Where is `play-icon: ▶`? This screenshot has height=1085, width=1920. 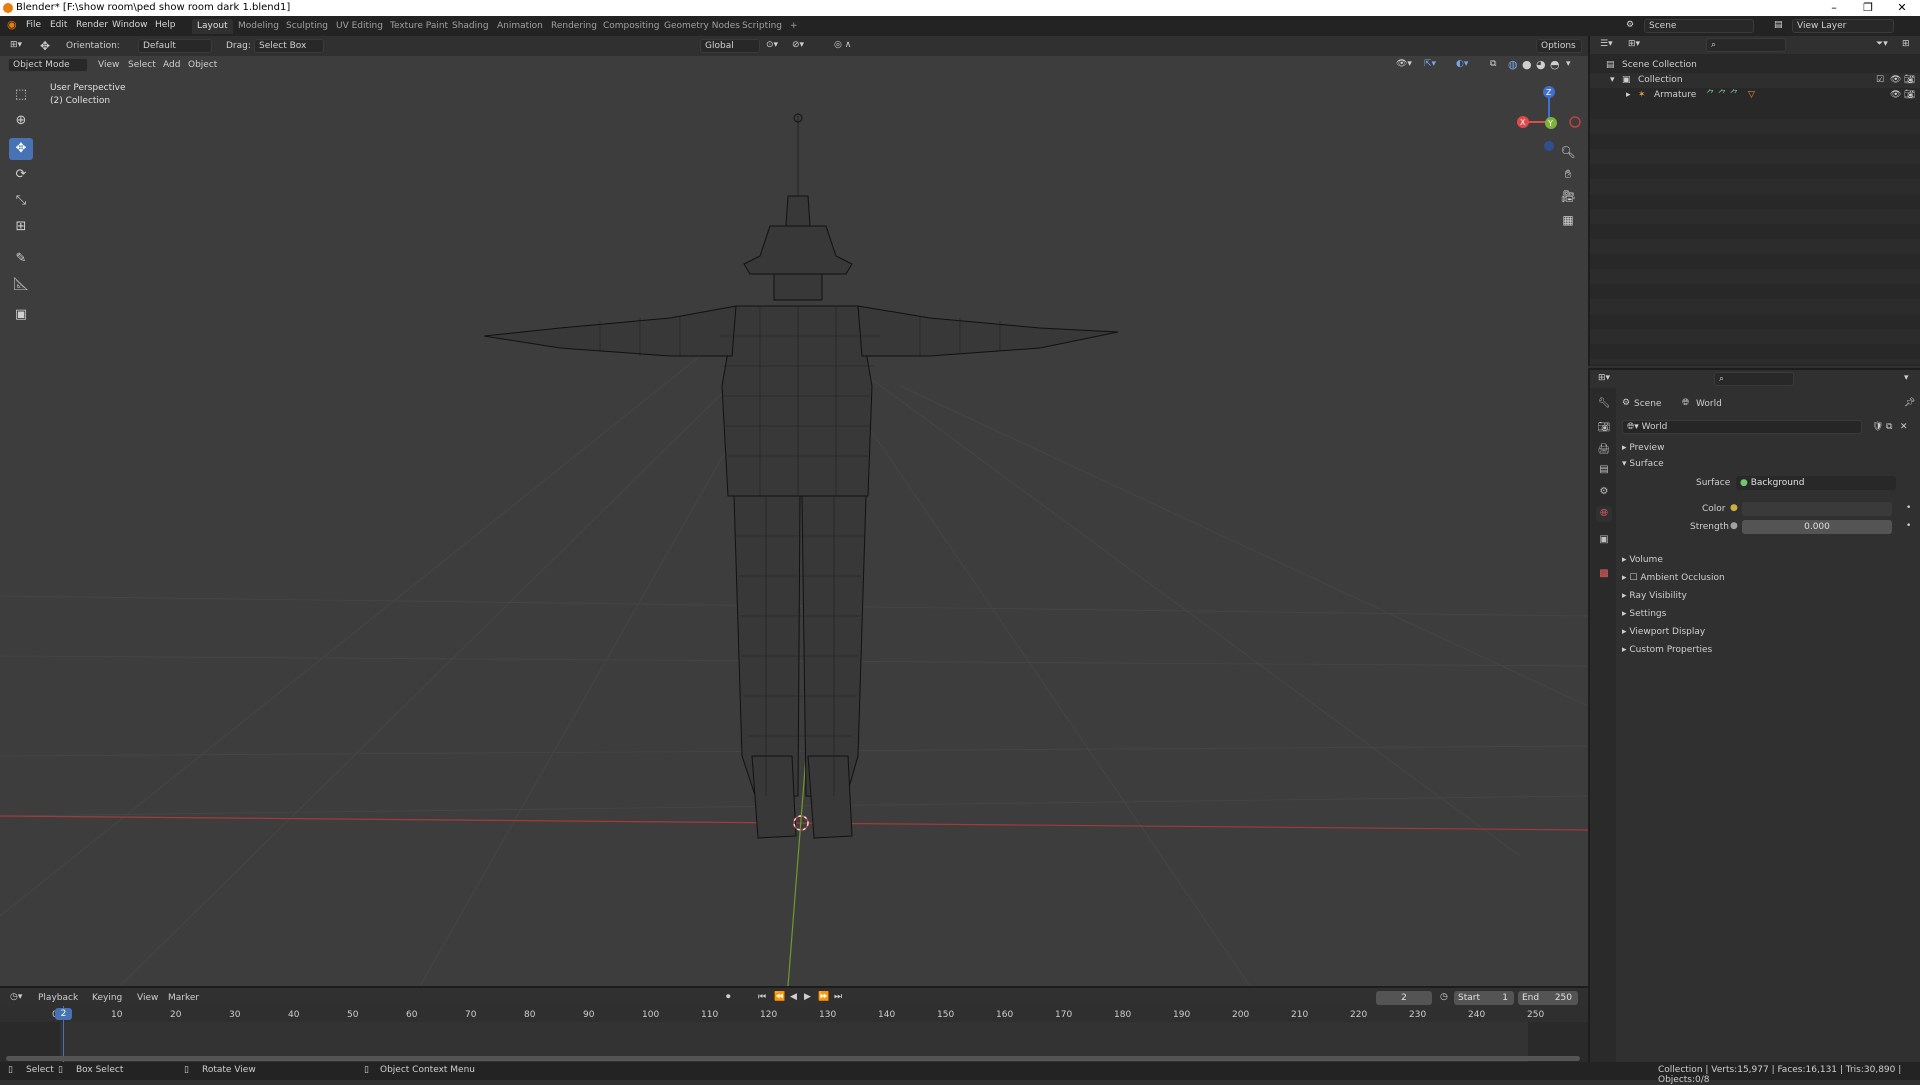
play-icon: ▶ is located at coordinates (807, 997).